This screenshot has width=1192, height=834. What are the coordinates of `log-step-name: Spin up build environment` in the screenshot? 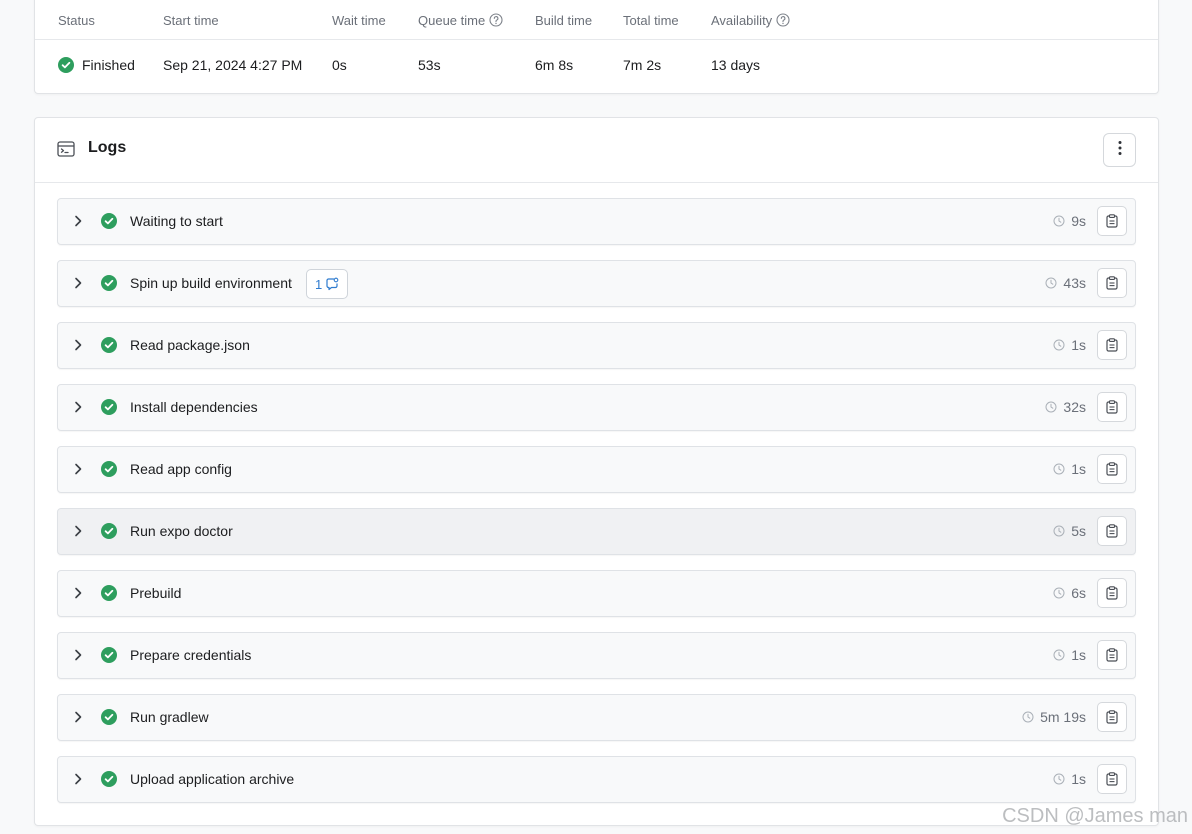 It's located at (211, 283).